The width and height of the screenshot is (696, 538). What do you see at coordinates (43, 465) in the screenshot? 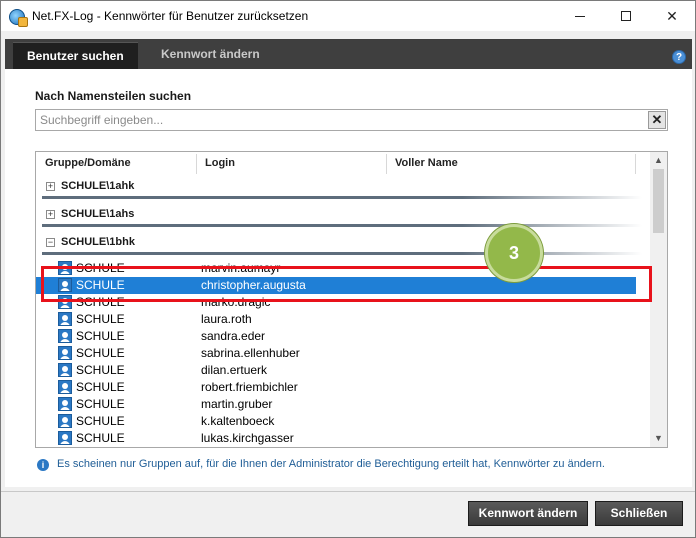
I see `info-icon: i` at bounding box center [43, 465].